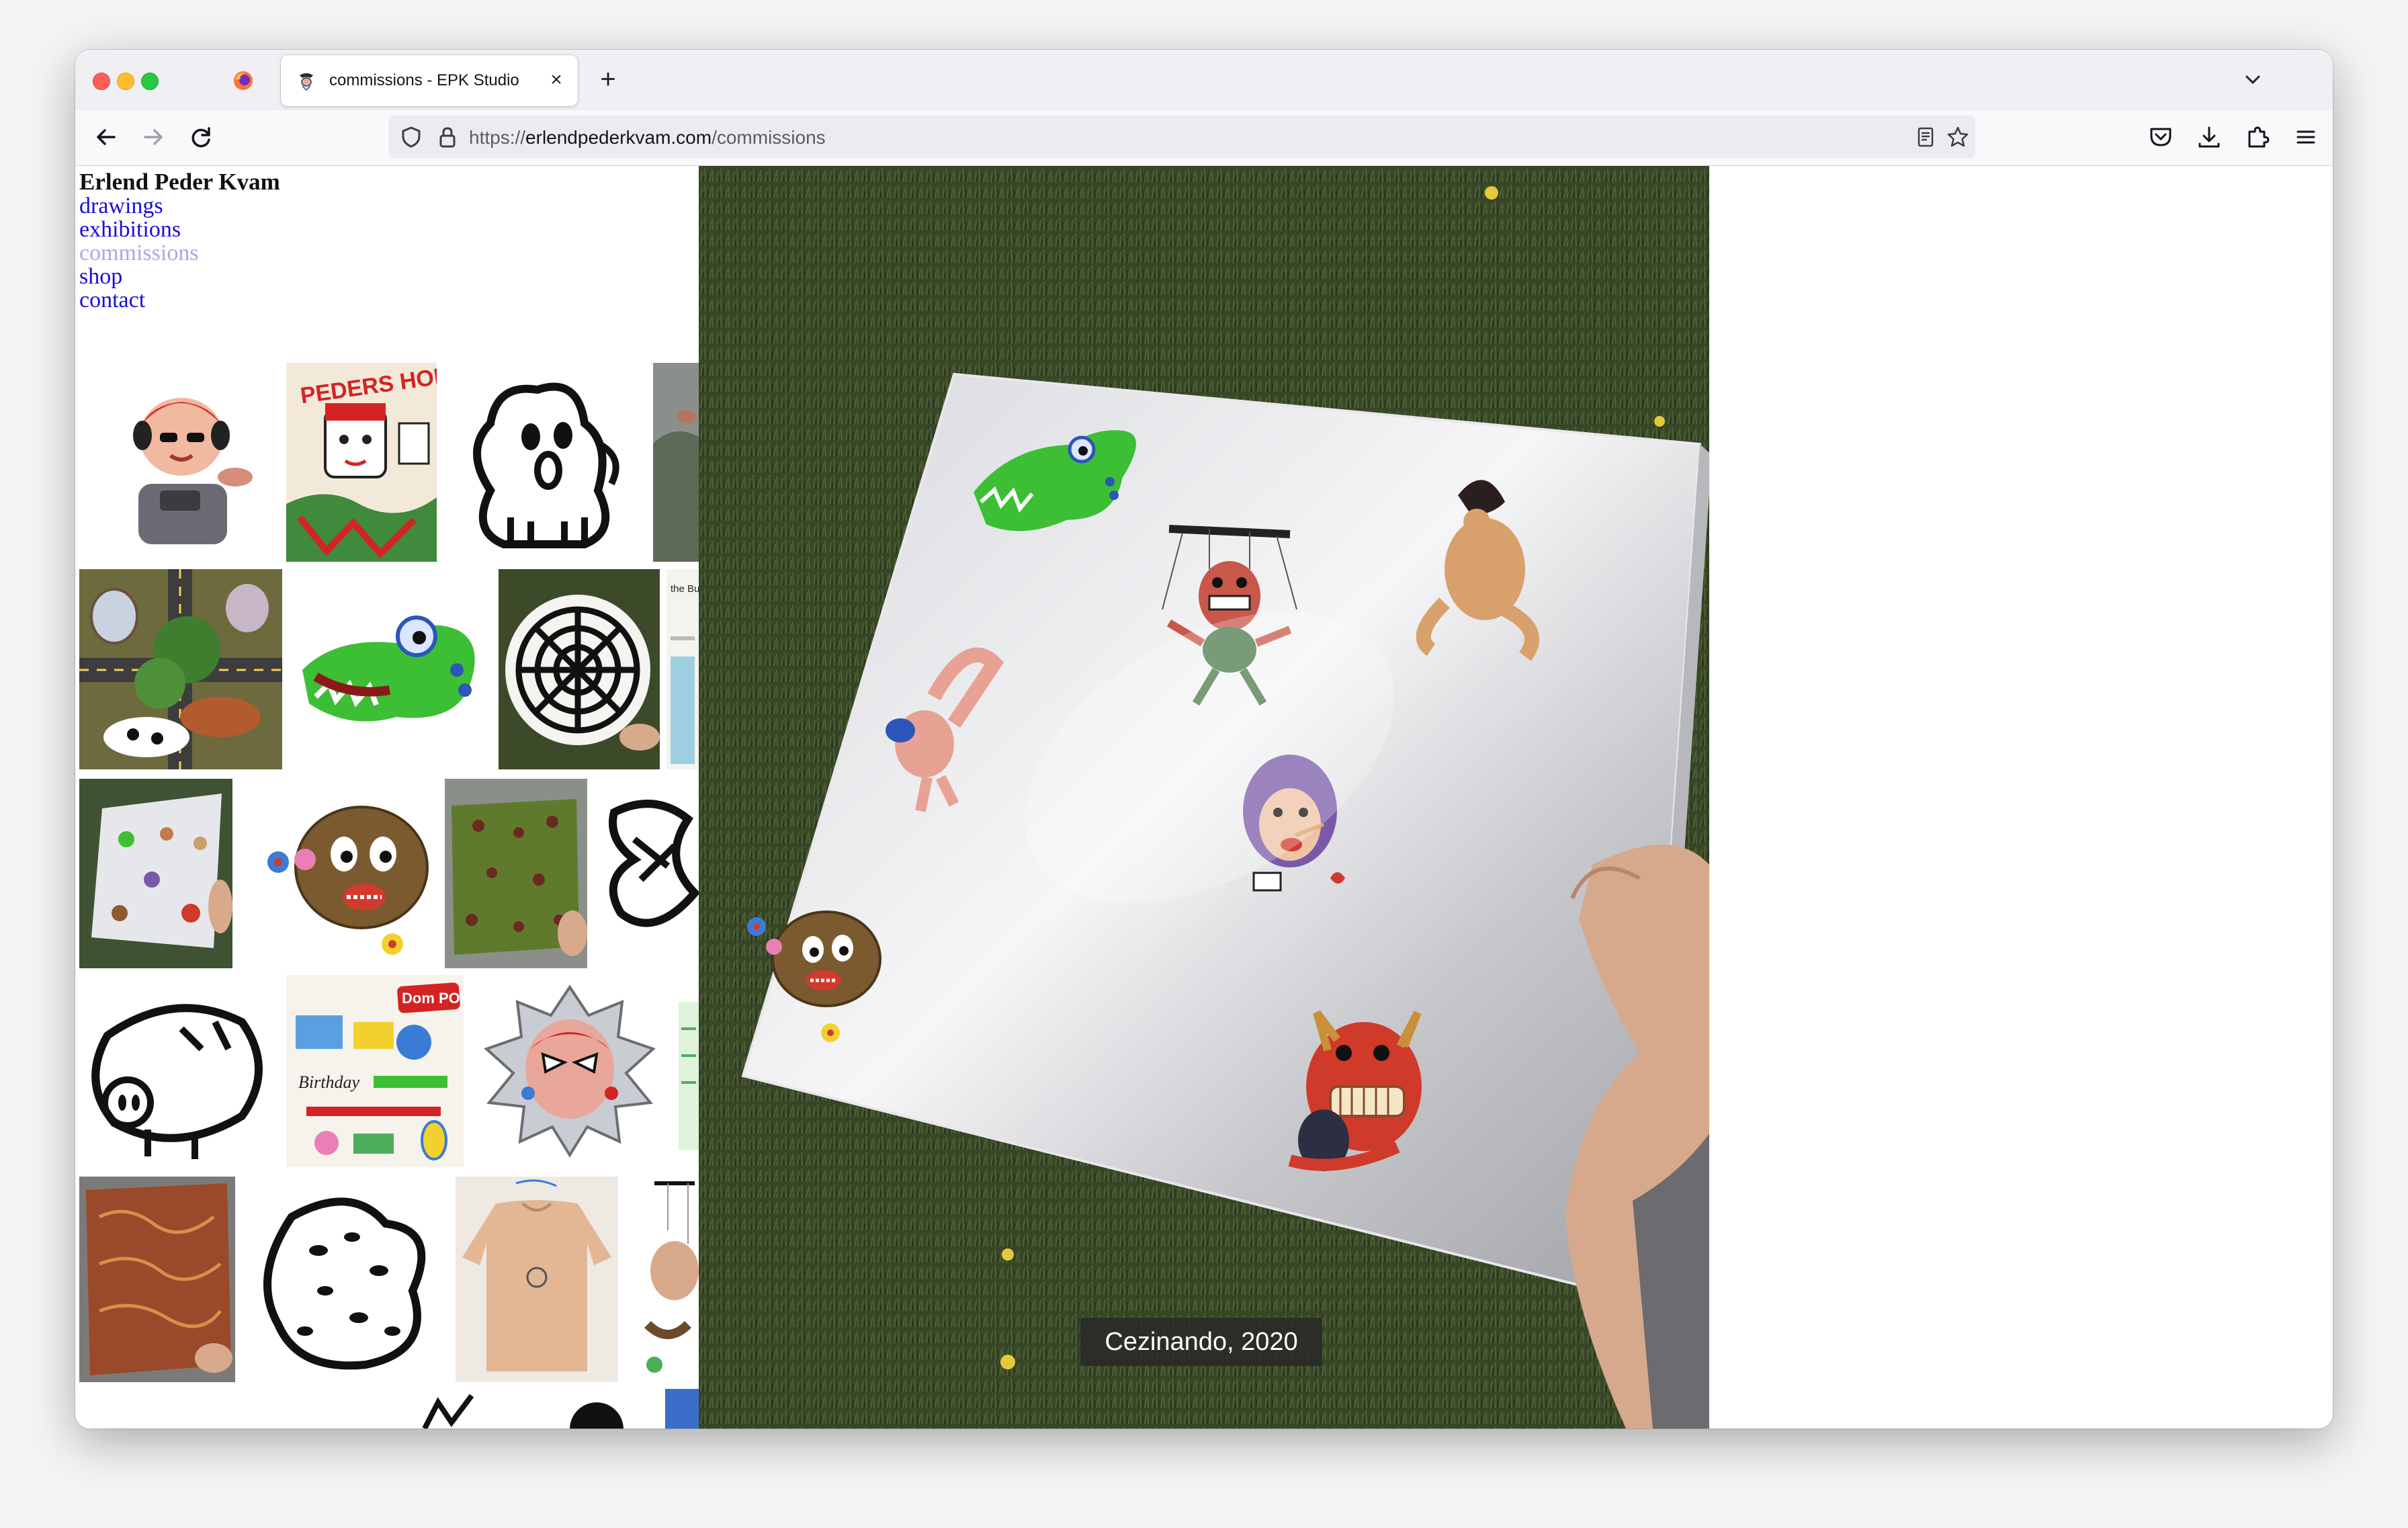 Image resolution: width=2408 pixels, height=1528 pixels. I want to click on tab-commissions: commissions - EPK Studio ×, so click(429, 81).